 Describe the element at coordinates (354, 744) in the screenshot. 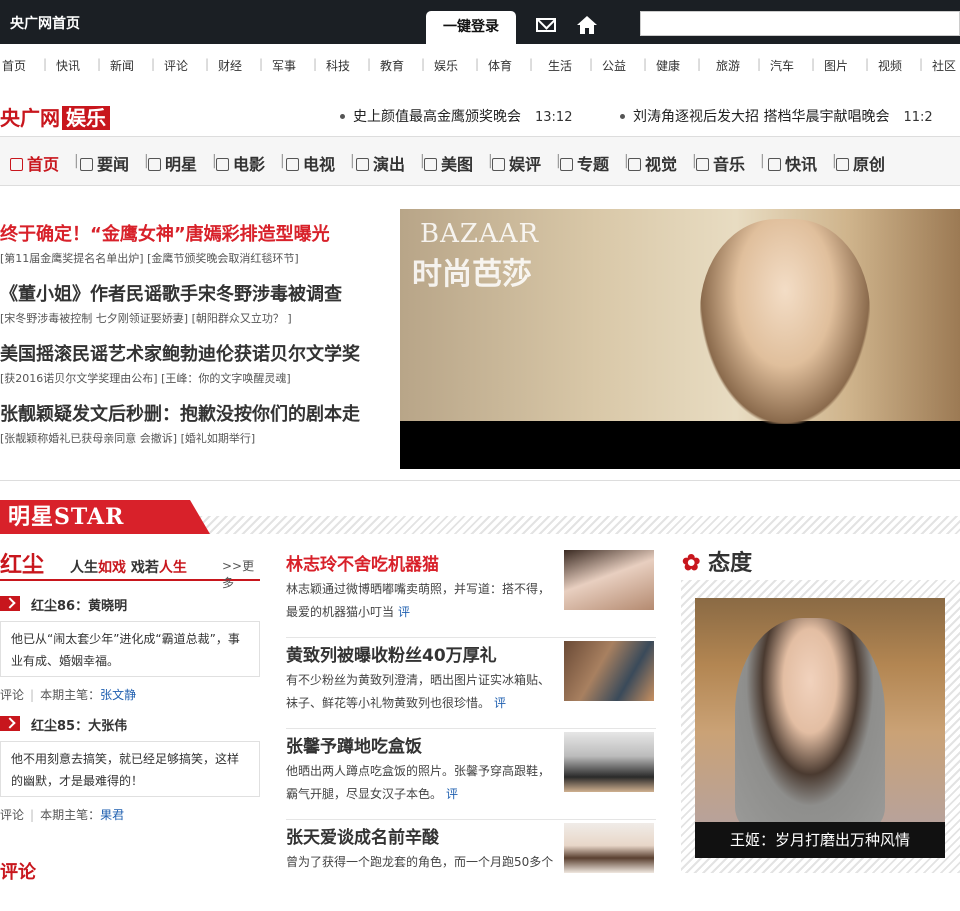

I see `news-title: 张馨予蹲地吃盒饭` at that location.